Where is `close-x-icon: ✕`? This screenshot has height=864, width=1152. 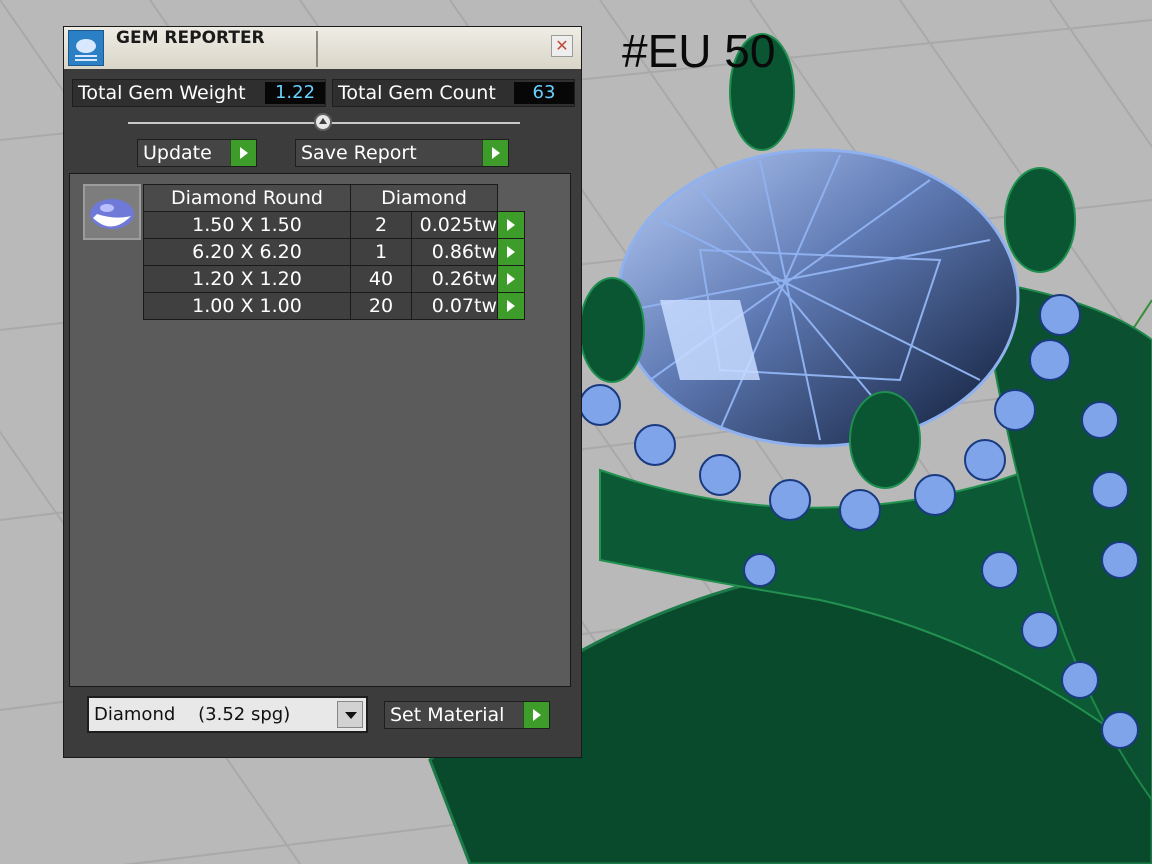 close-x-icon: ✕ is located at coordinates (562, 46).